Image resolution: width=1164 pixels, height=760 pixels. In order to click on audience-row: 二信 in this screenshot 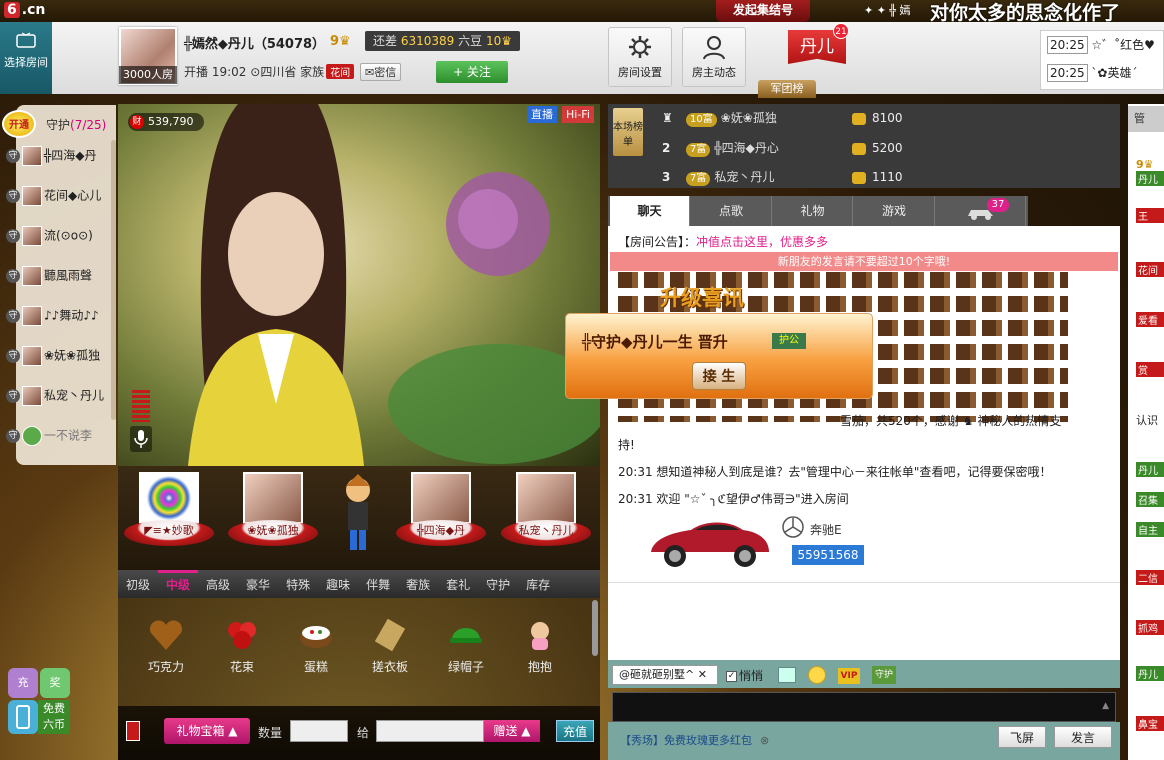, I will do `click(1150, 585)`.